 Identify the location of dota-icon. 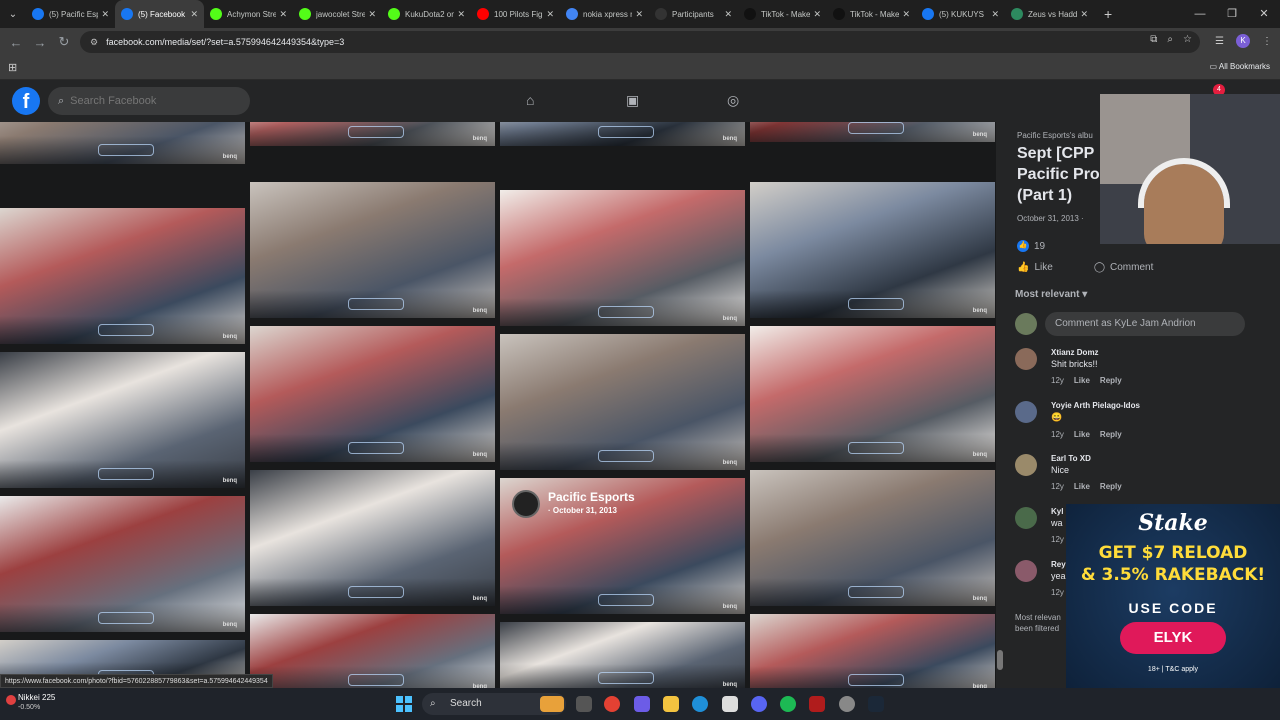
(817, 704).